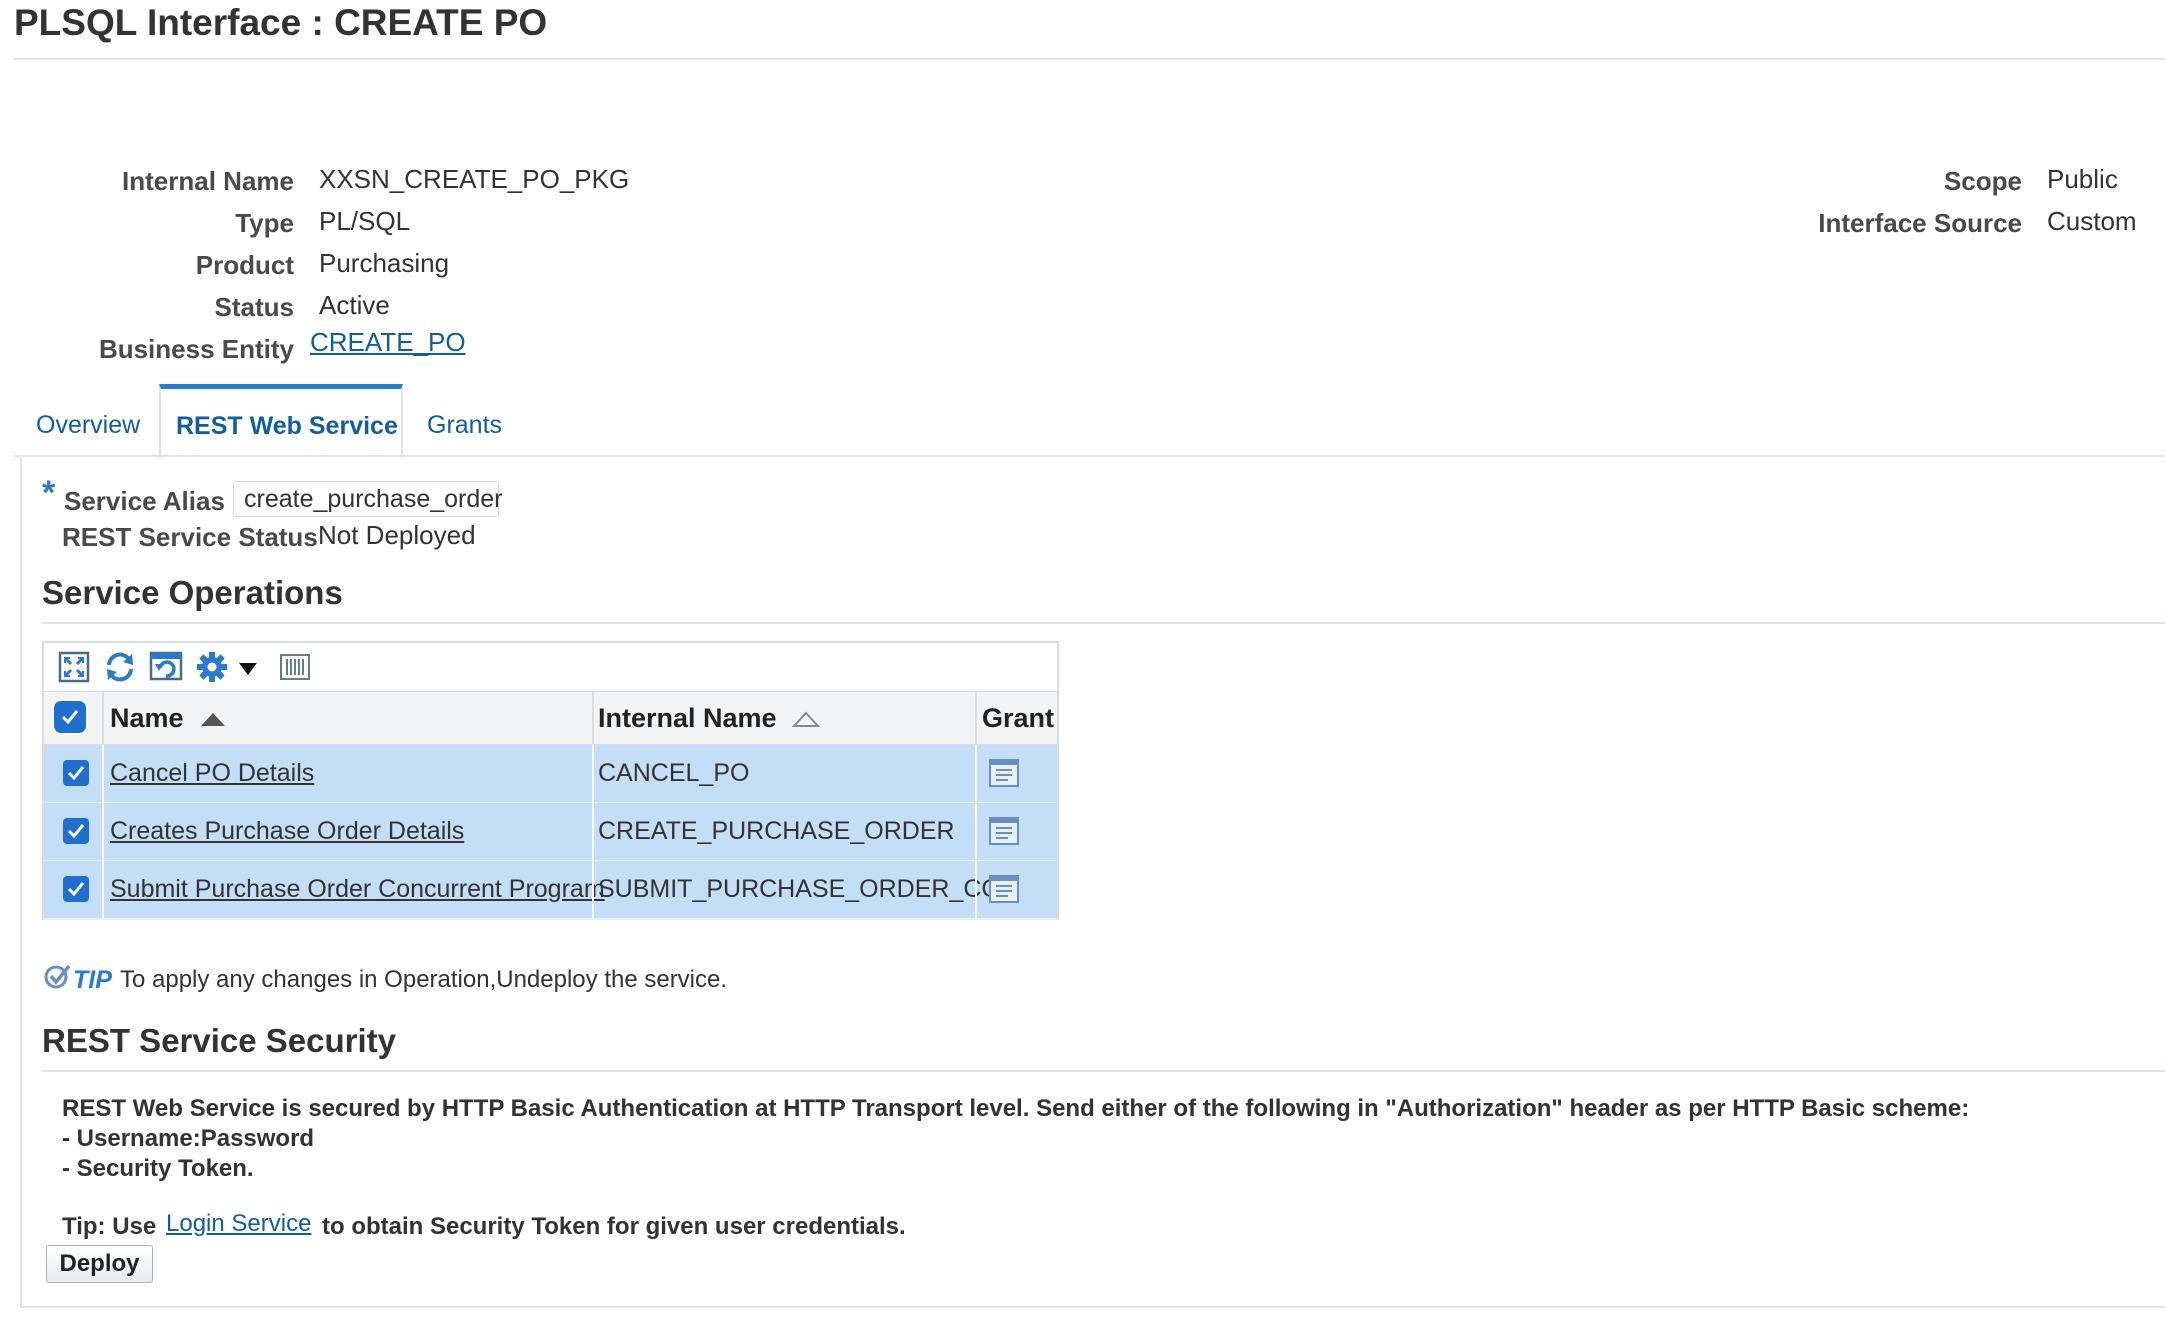  What do you see at coordinates (120, 667) in the screenshot?
I see `refresh-icon` at bounding box center [120, 667].